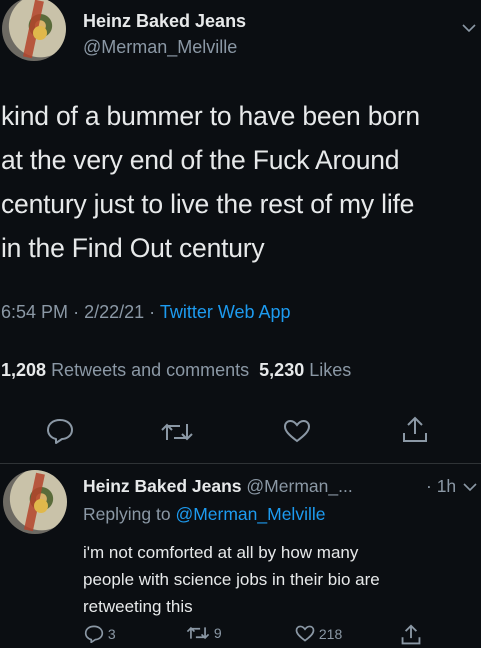 This screenshot has width=481, height=648. I want to click on replying-to: Replying to @Merman_Melville, so click(204, 514).